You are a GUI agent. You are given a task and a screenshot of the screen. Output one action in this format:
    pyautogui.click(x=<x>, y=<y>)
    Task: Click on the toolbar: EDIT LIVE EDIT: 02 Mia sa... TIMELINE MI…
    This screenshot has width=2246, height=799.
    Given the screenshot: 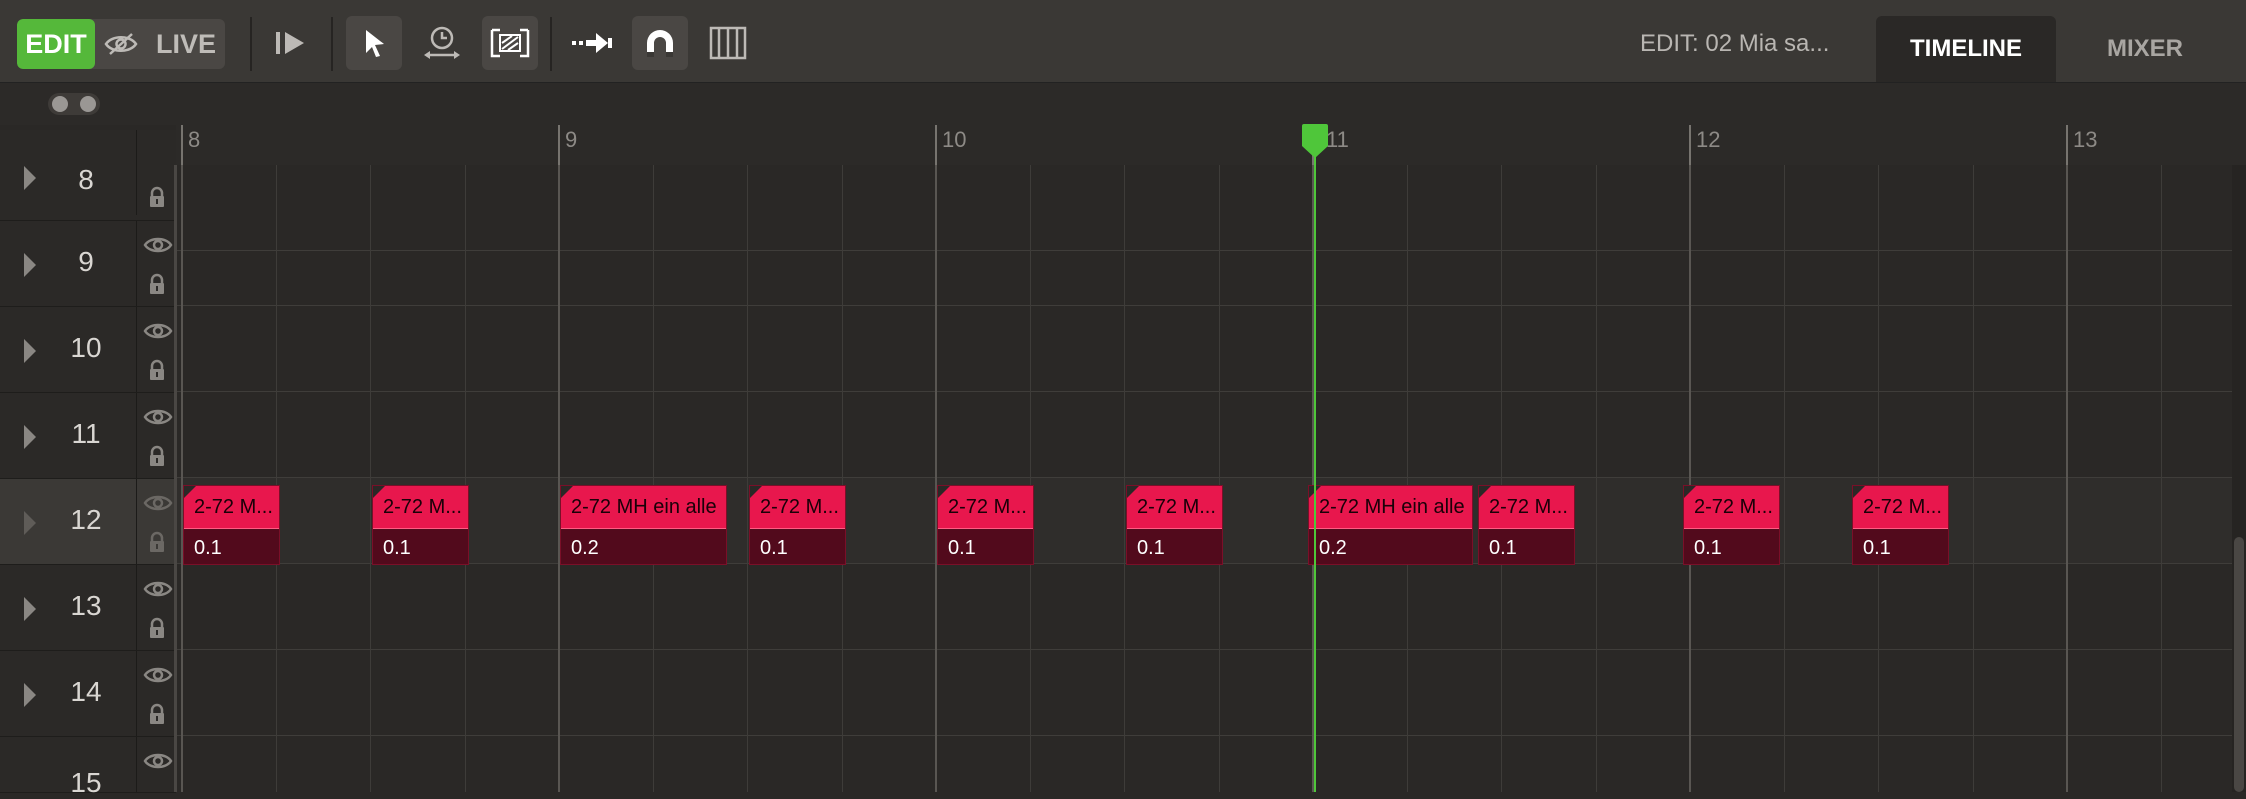 What is the action you would take?
    pyautogui.click(x=1123, y=41)
    